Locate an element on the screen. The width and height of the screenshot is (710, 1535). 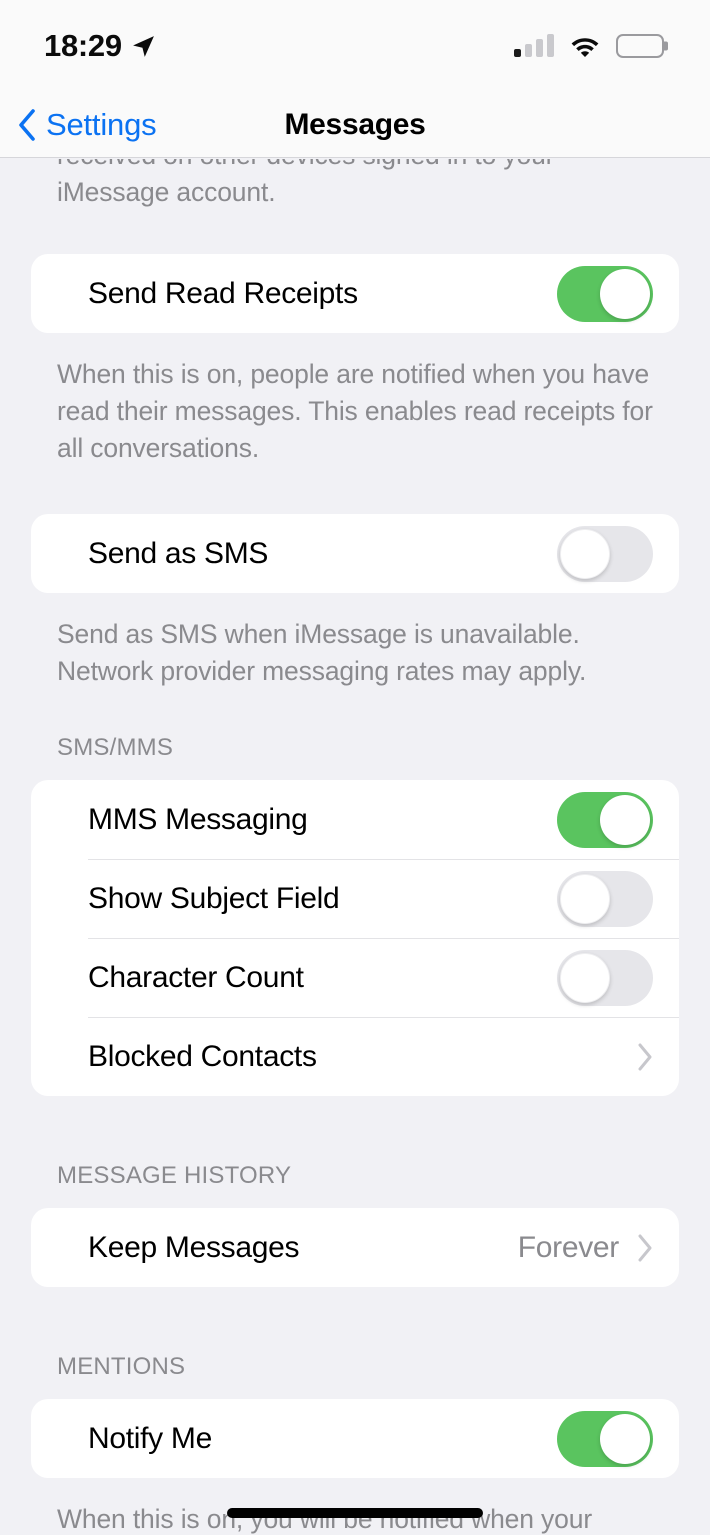
cellular-signal-icon is located at coordinates (534, 45).